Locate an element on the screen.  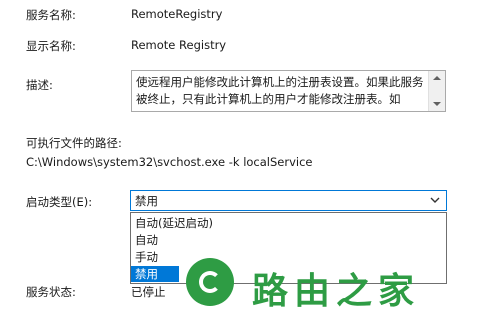
option-manual: 手动 is located at coordinates (144, 257).